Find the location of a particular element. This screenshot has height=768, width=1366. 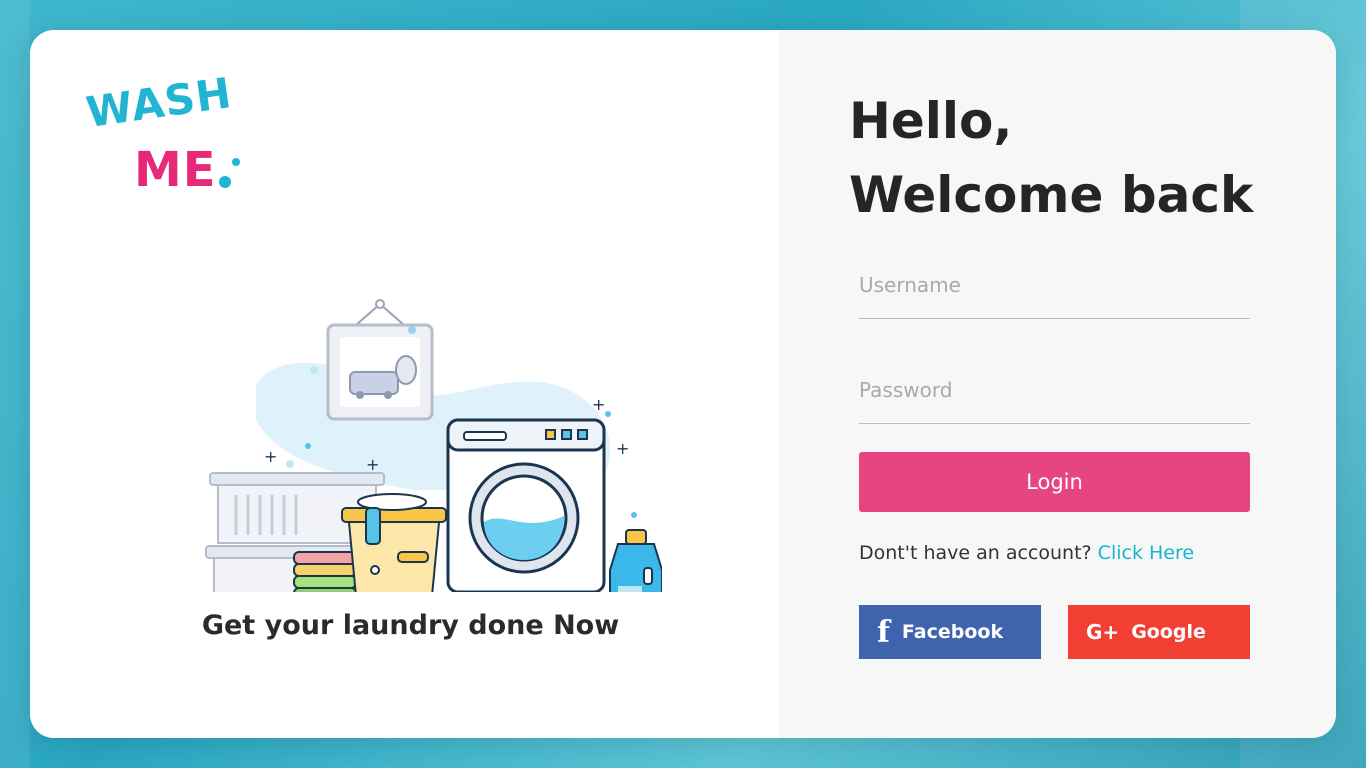

username-input is located at coordinates (1054, 285).